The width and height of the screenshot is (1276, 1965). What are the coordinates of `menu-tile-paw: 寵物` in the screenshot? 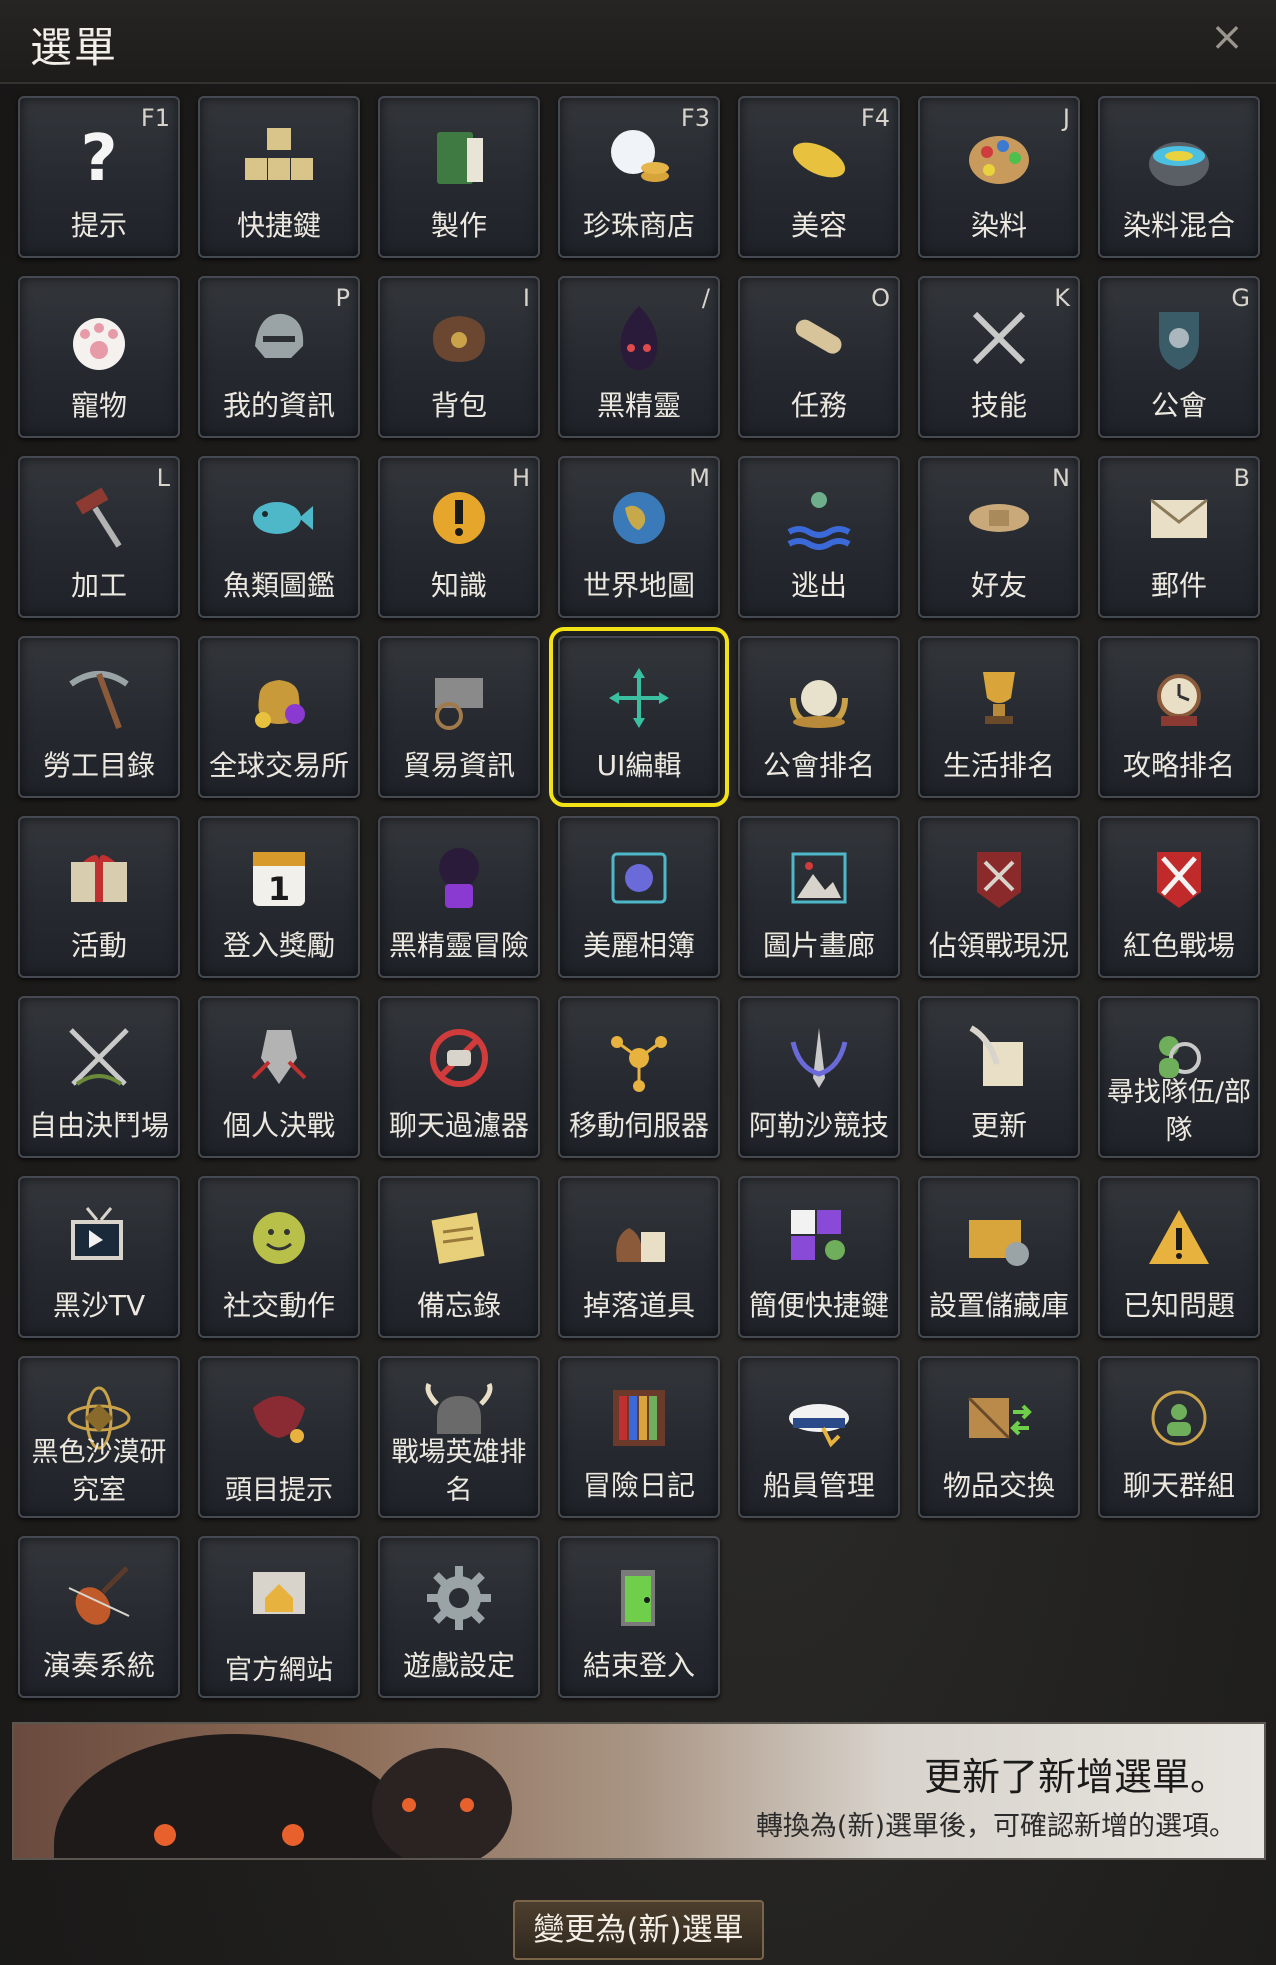 It's located at (99, 357).